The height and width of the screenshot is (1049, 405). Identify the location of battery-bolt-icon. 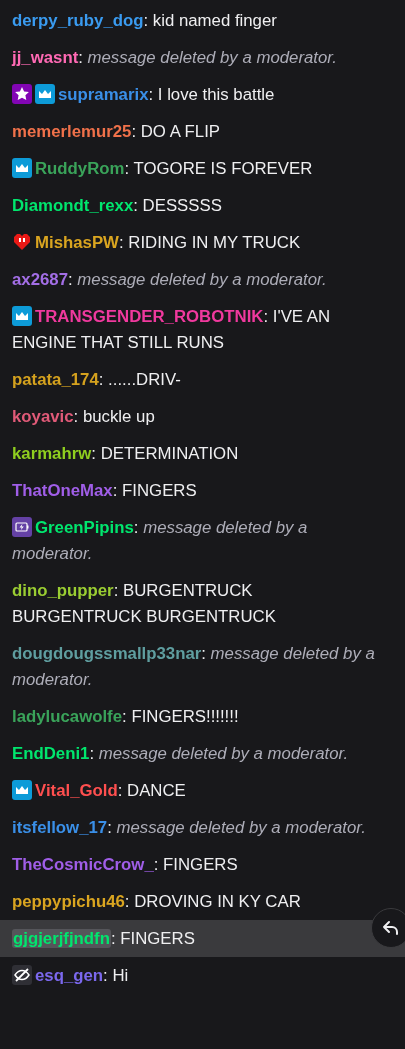
(22, 526).